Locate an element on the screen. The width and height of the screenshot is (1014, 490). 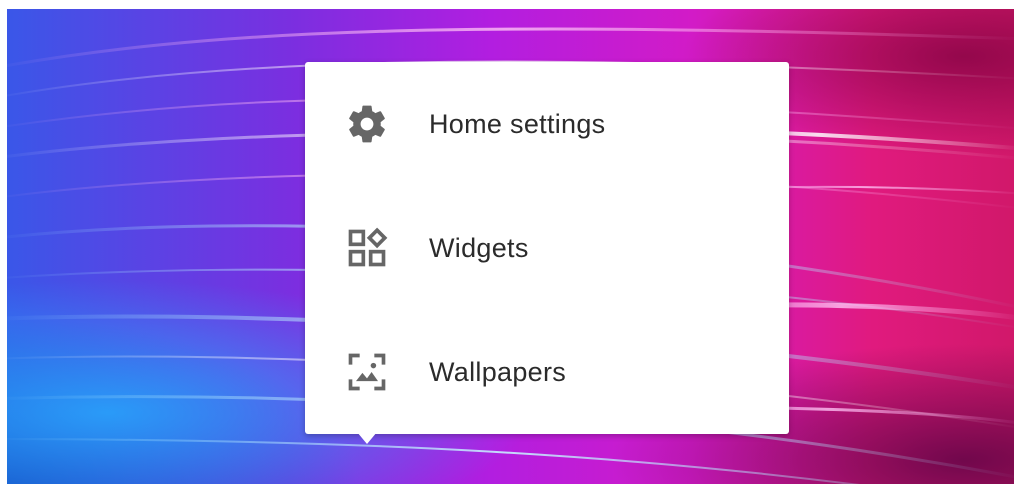
menu-item-label: Home settings is located at coordinates (517, 123).